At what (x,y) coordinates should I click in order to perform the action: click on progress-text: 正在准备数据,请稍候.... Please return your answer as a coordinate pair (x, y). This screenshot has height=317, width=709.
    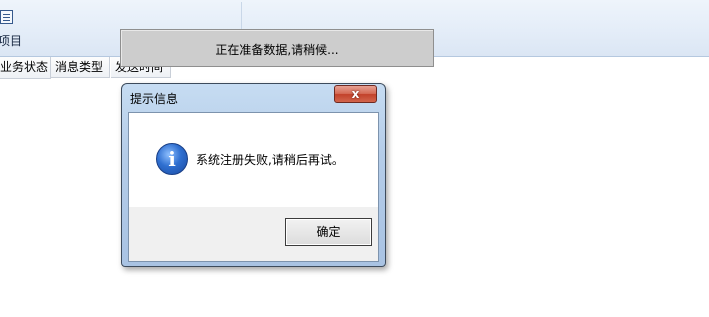
    Looking at the image, I should click on (277, 50).